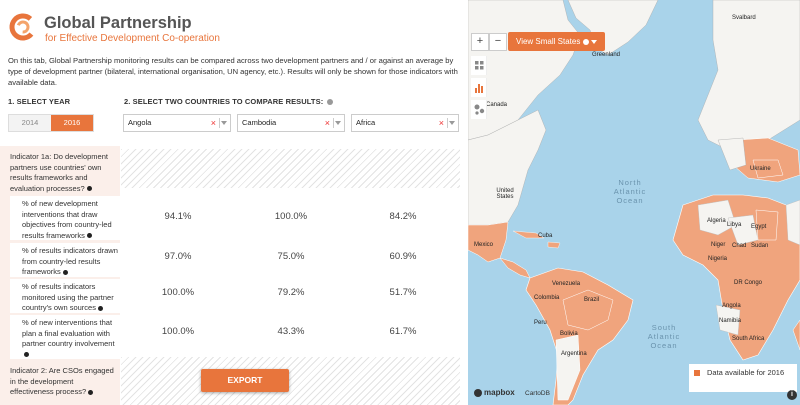 This screenshot has width=800, height=405. I want to click on table-cell: 43.3%, so click(291, 331).